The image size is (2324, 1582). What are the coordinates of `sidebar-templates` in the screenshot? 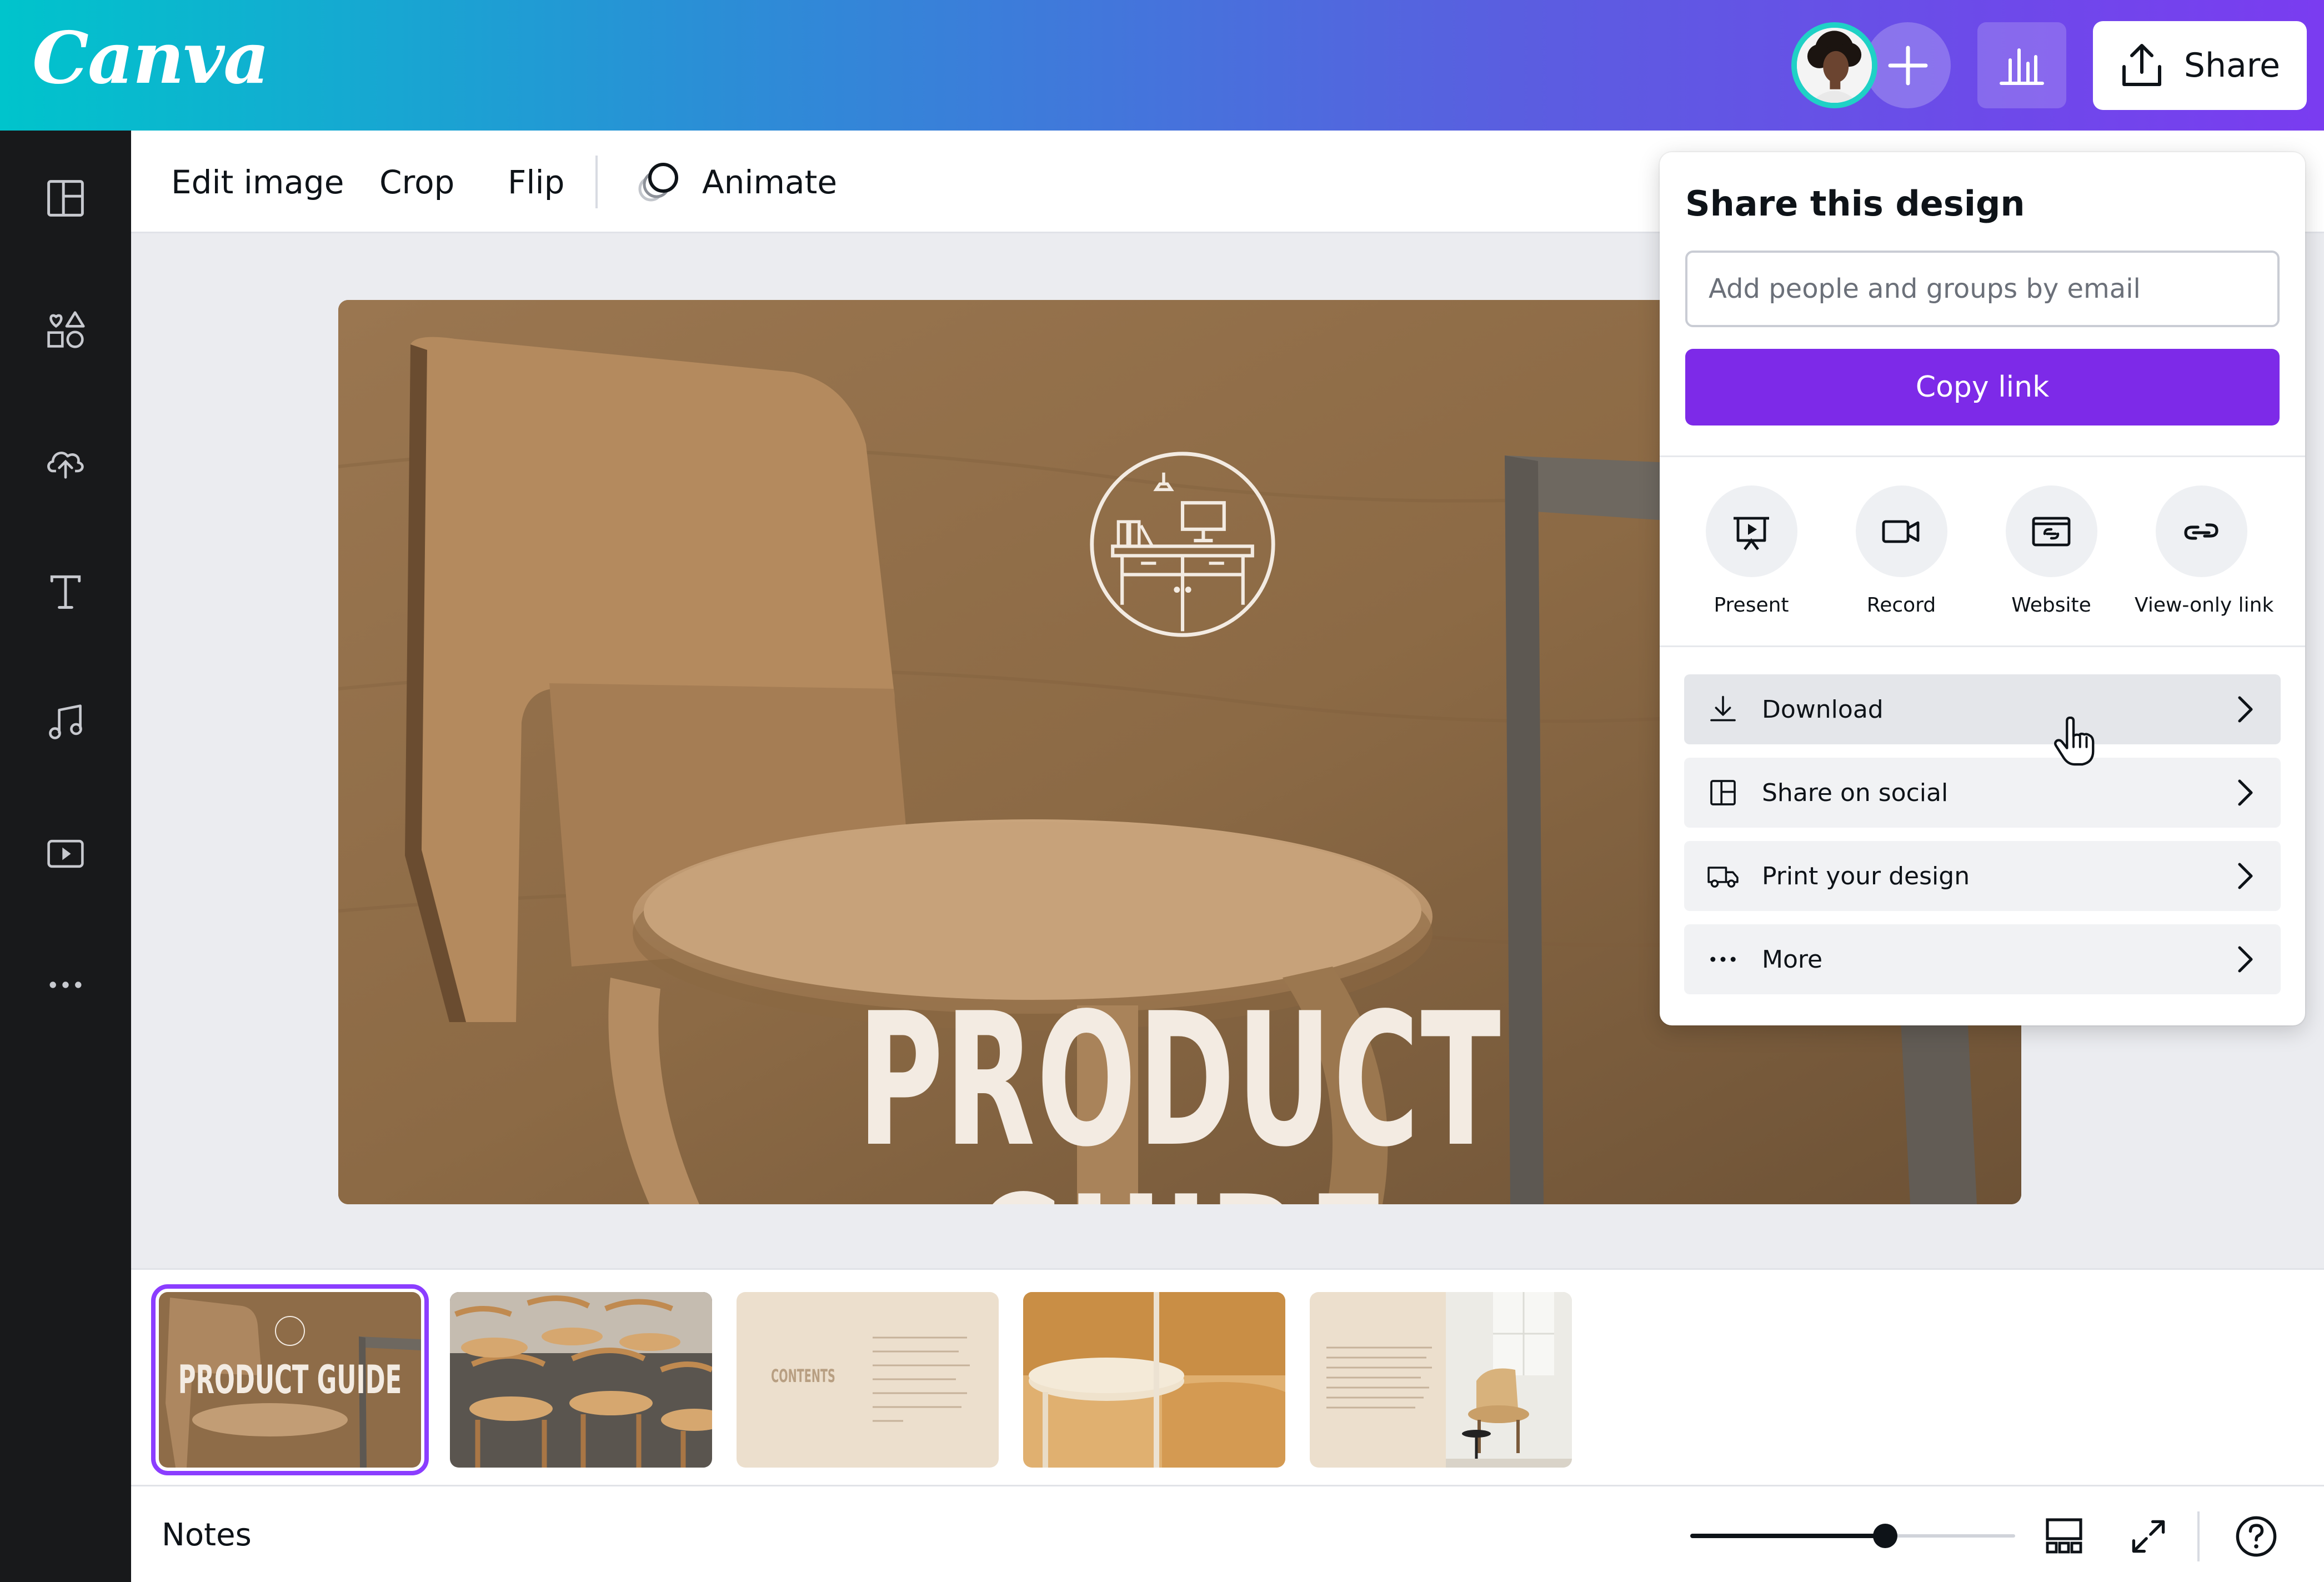 It's located at (65, 198).